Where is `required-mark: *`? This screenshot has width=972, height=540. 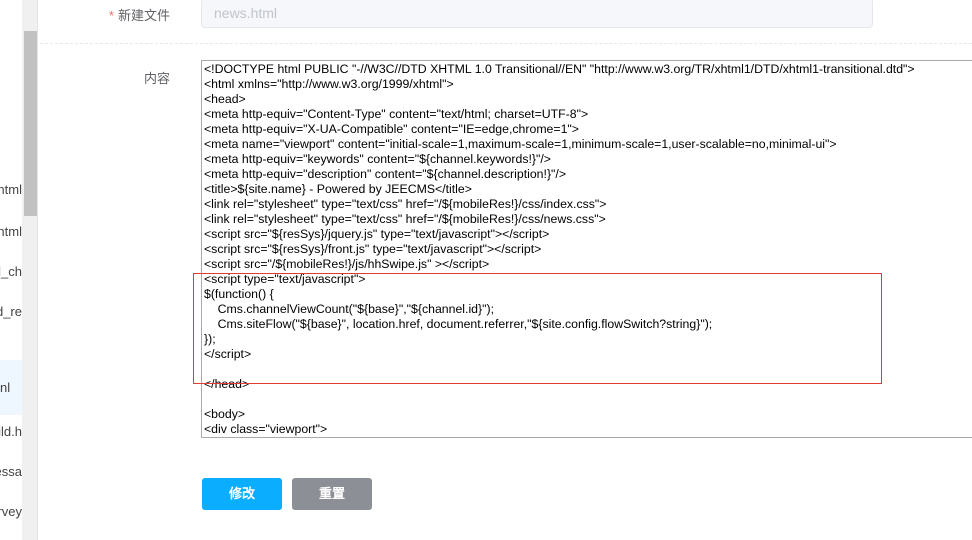 required-mark: * is located at coordinates (111, 15).